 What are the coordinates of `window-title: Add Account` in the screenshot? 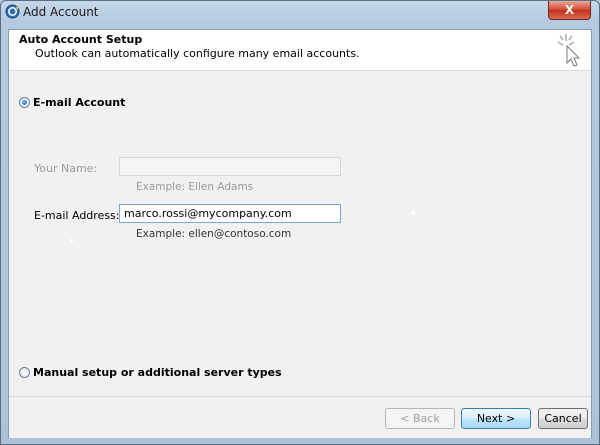 It's located at (61, 12).